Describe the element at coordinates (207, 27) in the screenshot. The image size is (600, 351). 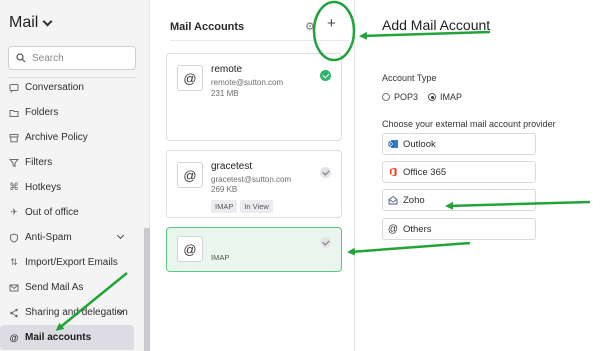
I see `pane-title: Mail Accounts` at that location.